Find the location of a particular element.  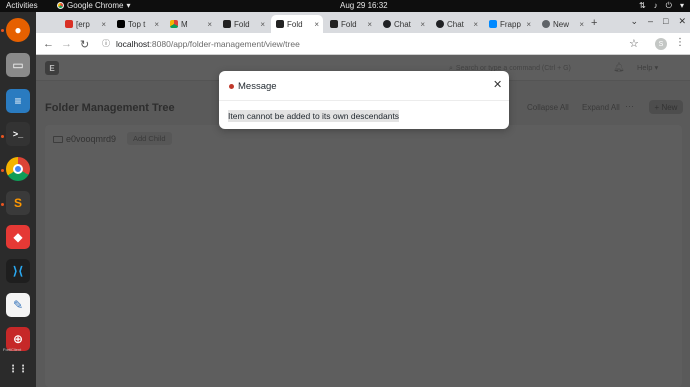

dialog-title: Message is located at coordinates (257, 86).